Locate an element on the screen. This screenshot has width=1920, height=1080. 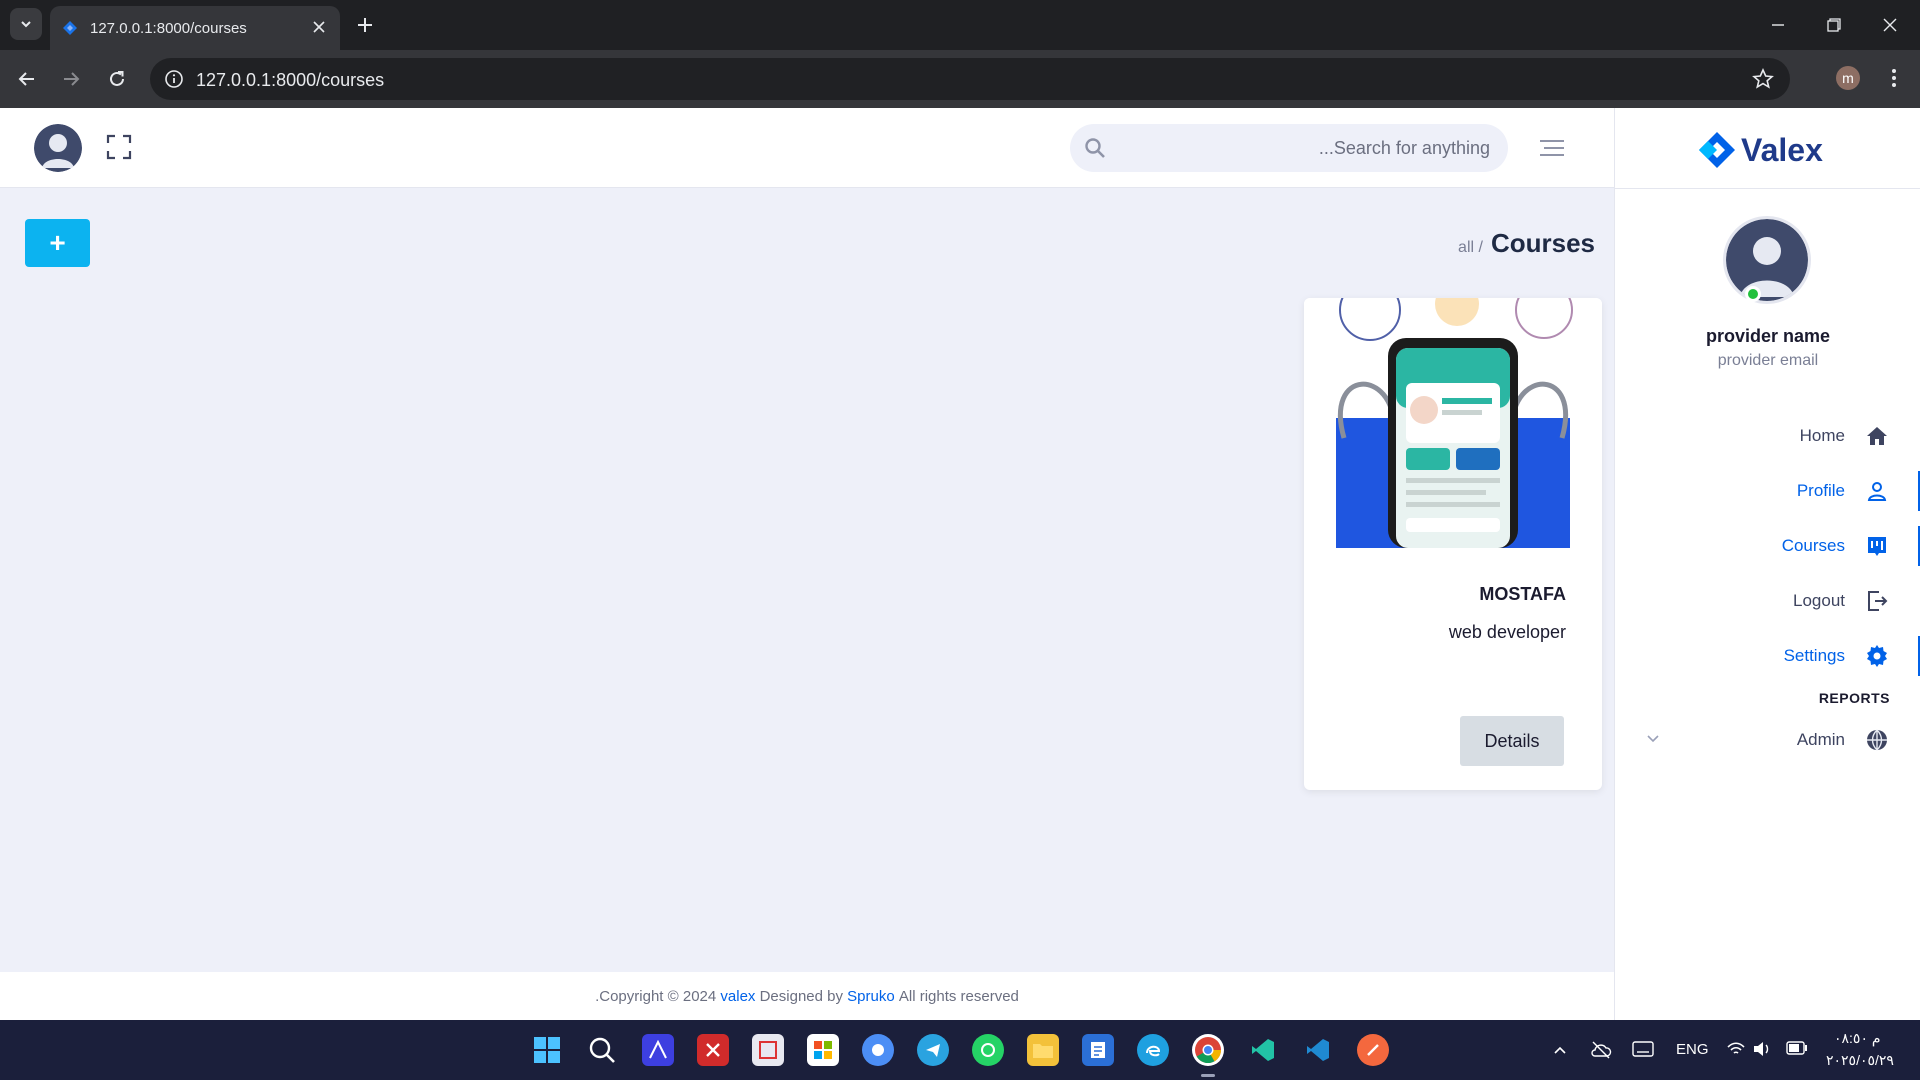
plus-icon is located at coordinates (365, 25).